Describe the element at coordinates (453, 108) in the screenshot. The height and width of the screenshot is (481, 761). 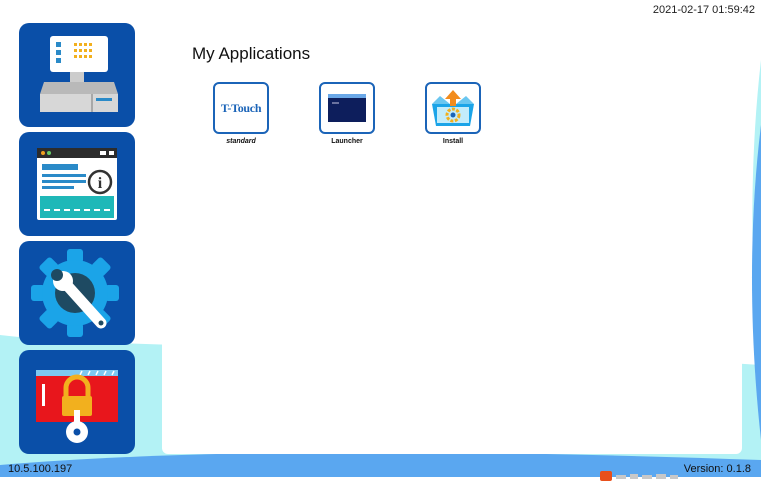
I see `install-box-icon` at that location.